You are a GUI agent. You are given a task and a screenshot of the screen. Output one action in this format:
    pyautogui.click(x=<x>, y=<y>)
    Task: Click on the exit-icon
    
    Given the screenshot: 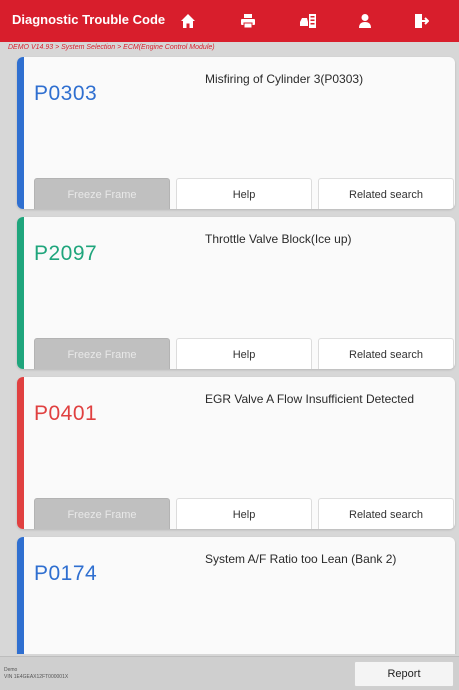 What is the action you would take?
    pyautogui.click(x=422, y=21)
    